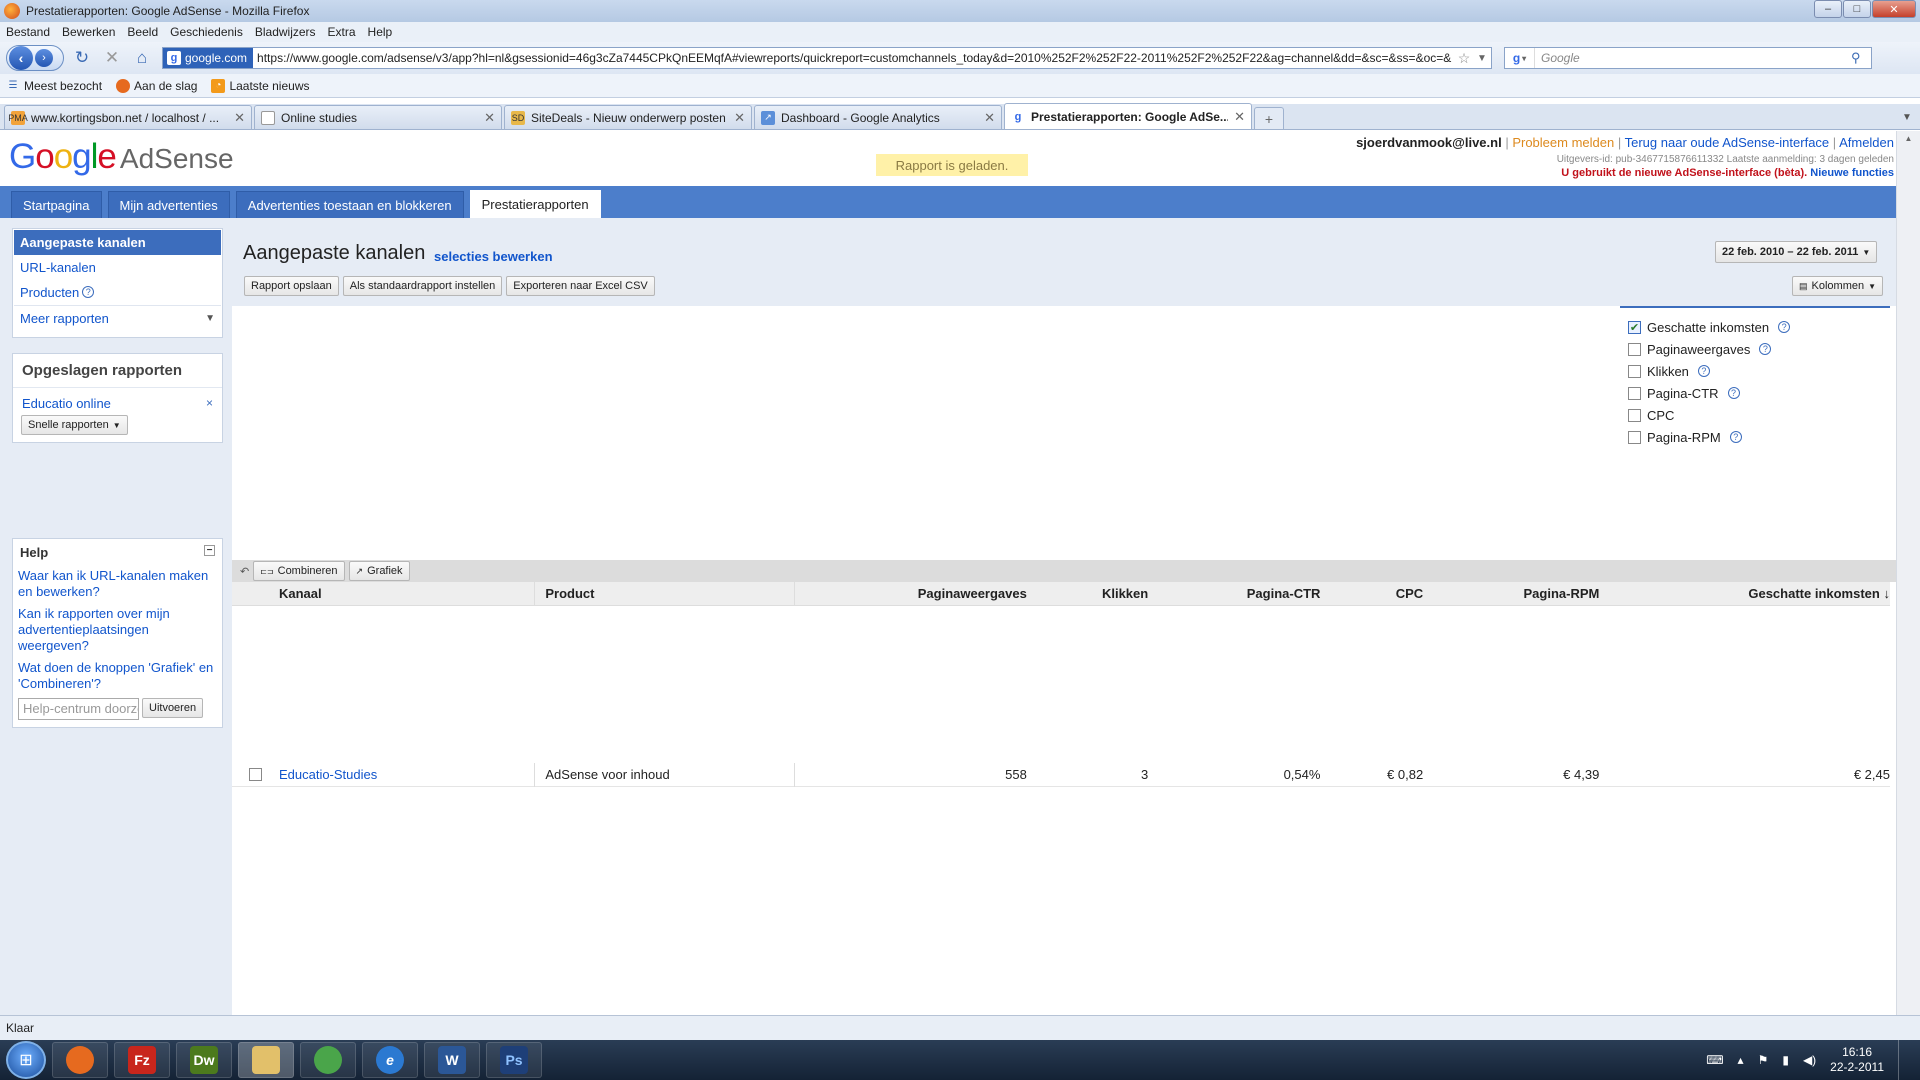 Image resolution: width=1920 pixels, height=1080 pixels. Describe the element at coordinates (1563, 142) in the screenshot. I see `report-problem-link: Probleem melden` at that location.